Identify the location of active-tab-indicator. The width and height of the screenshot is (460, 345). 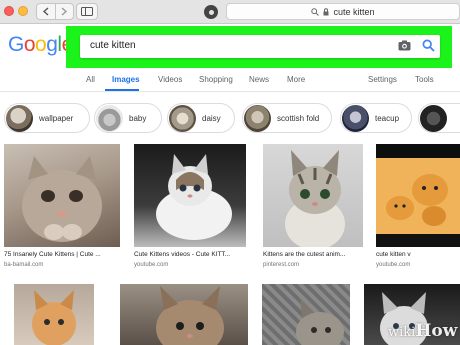
(122, 90).